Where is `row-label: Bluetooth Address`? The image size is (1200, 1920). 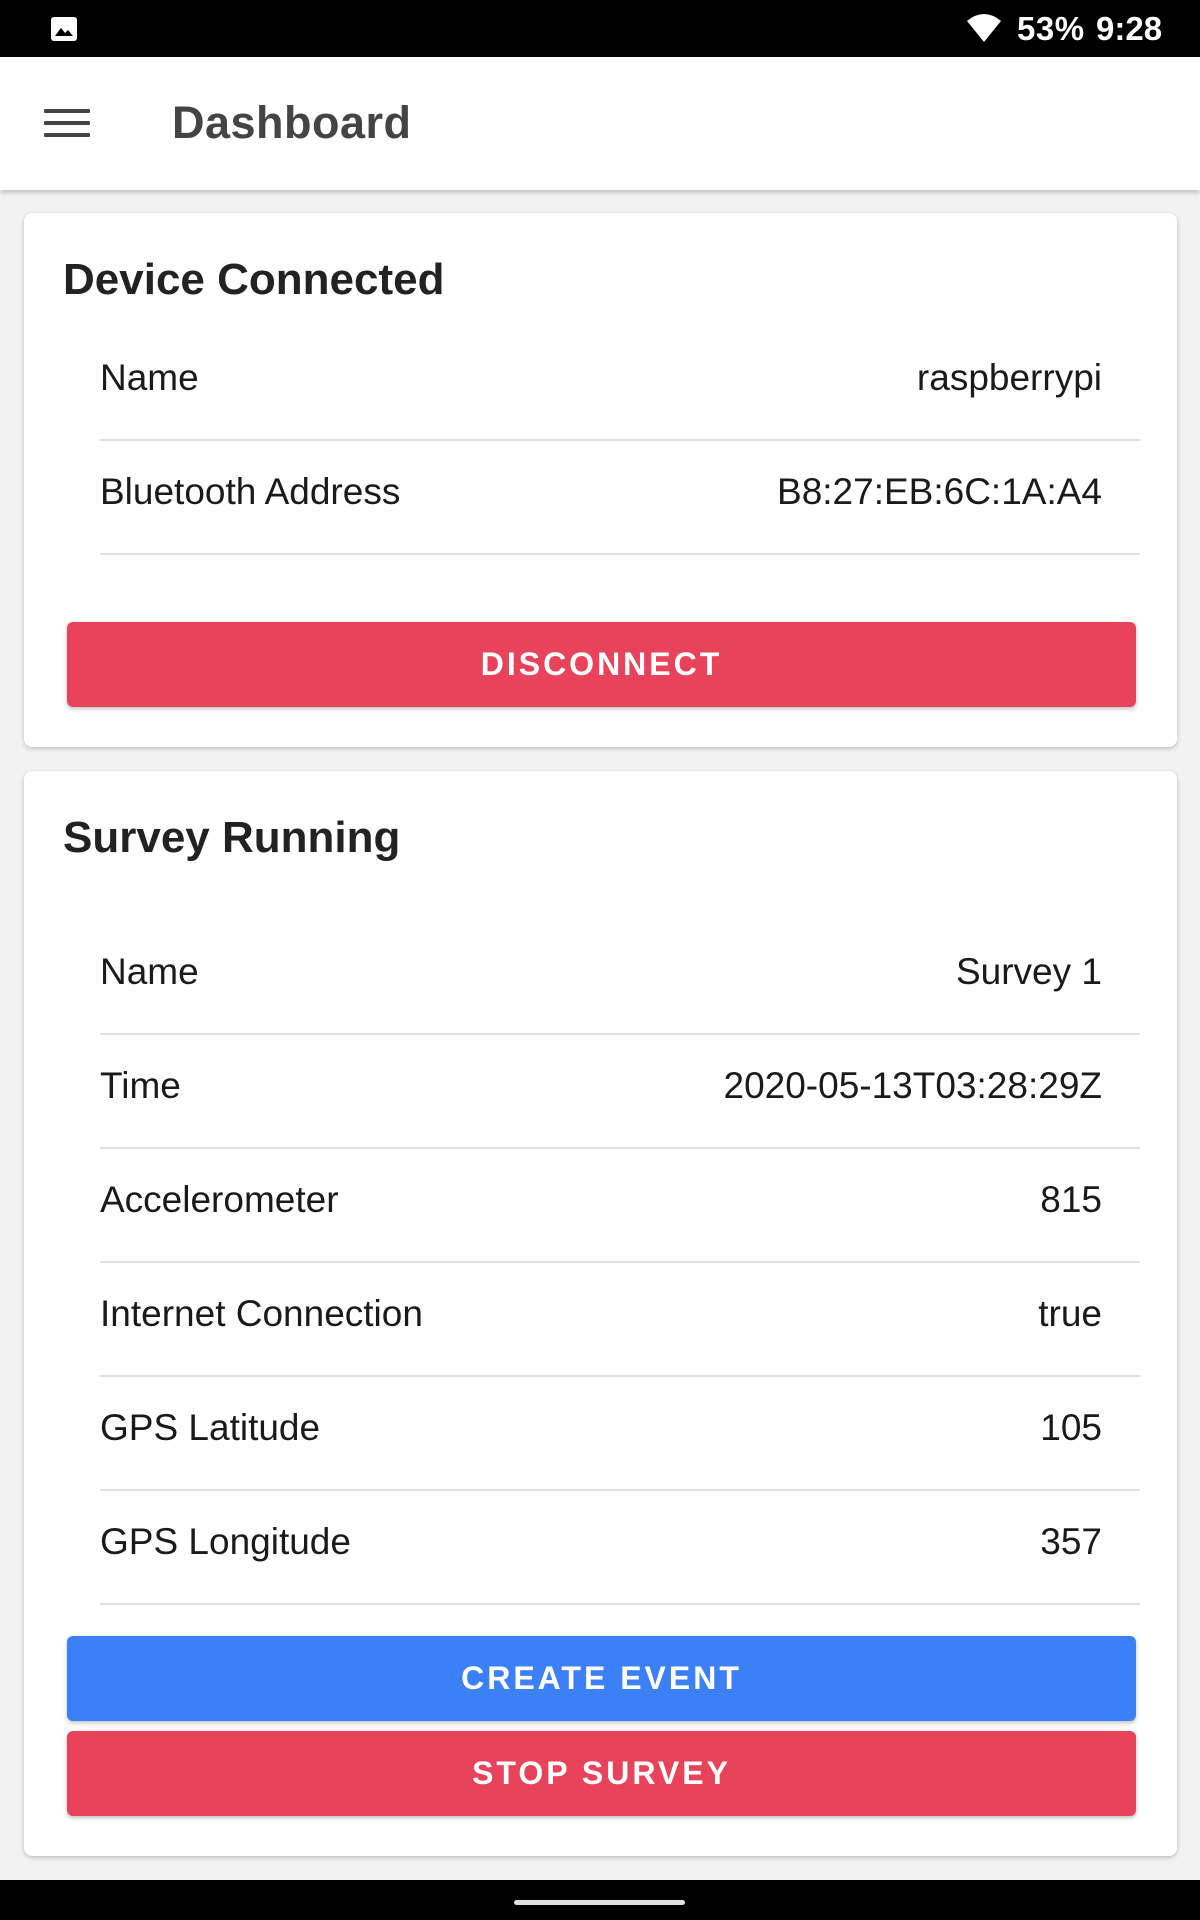
row-label: Bluetooth Address is located at coordinates (250, 491).